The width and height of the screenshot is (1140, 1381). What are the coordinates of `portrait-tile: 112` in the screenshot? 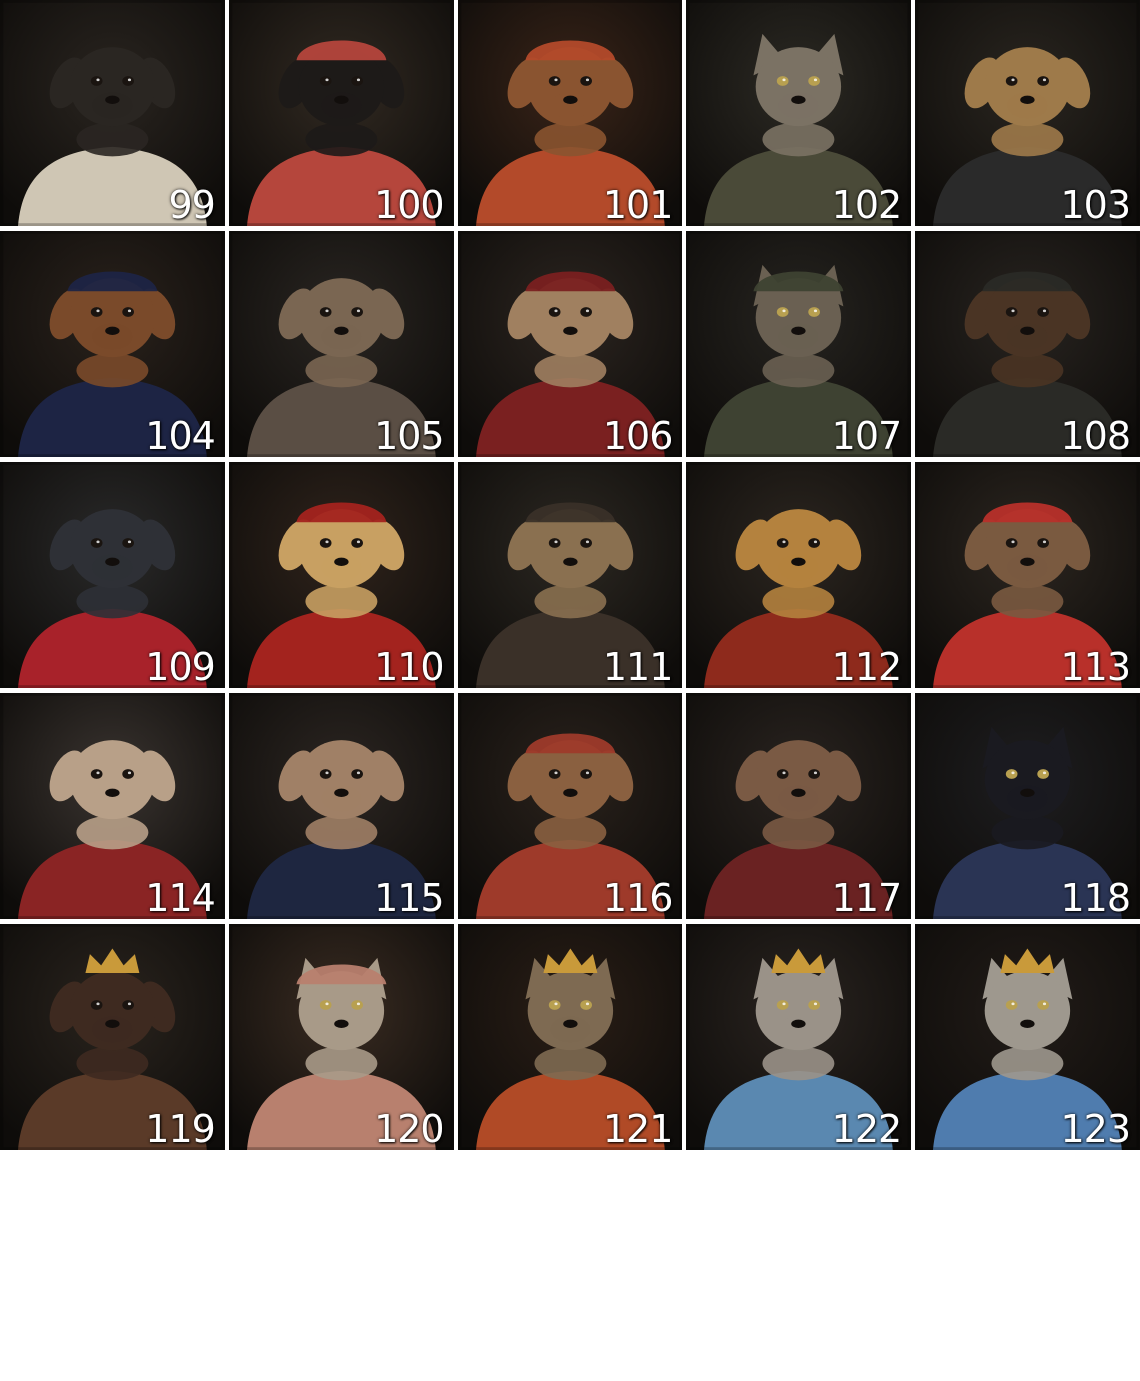 It's located at (799, 575).